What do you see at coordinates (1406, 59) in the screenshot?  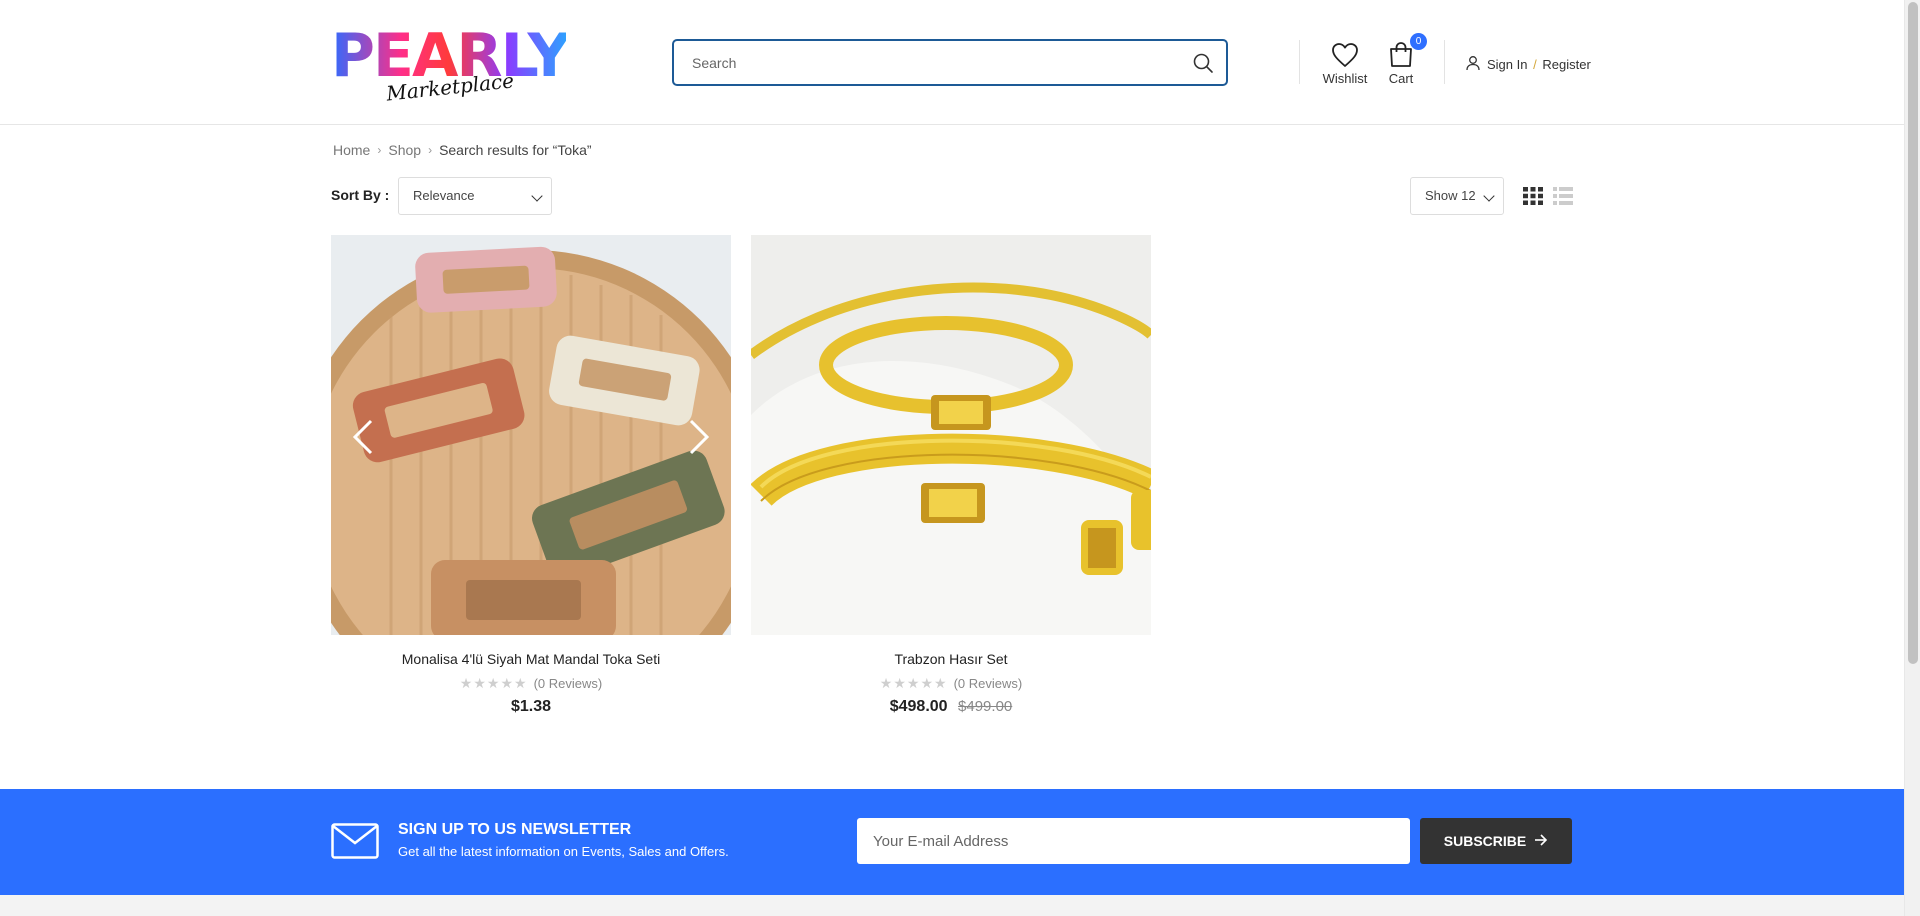 I see `cart-link: Cart 0` at bounding box center [1406, 59].